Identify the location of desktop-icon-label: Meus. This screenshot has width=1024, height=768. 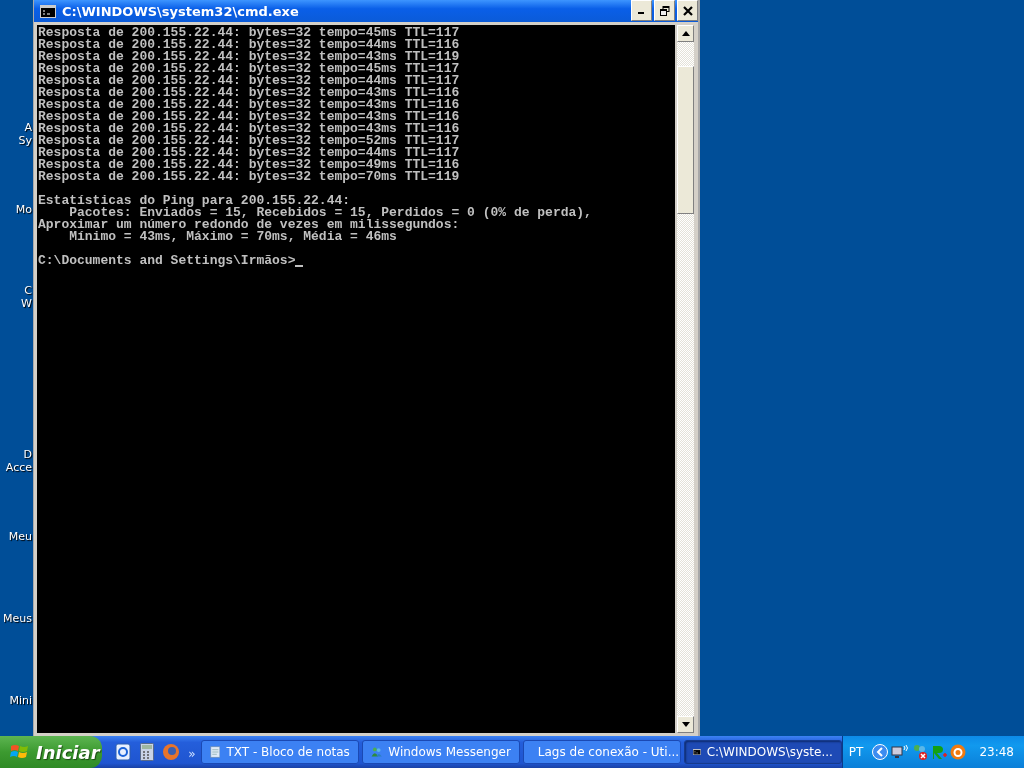
(17, 618).